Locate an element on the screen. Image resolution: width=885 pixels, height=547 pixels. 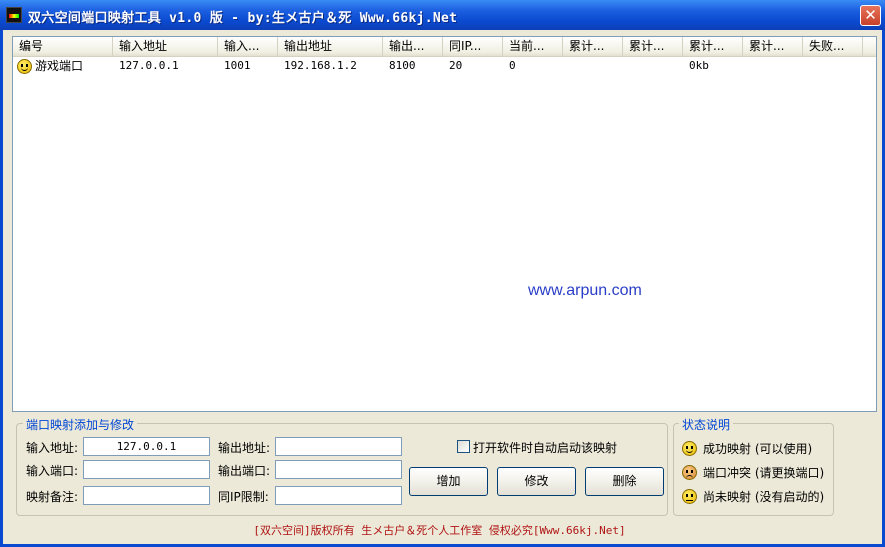
remark-field is located at coordinates (146, 495).